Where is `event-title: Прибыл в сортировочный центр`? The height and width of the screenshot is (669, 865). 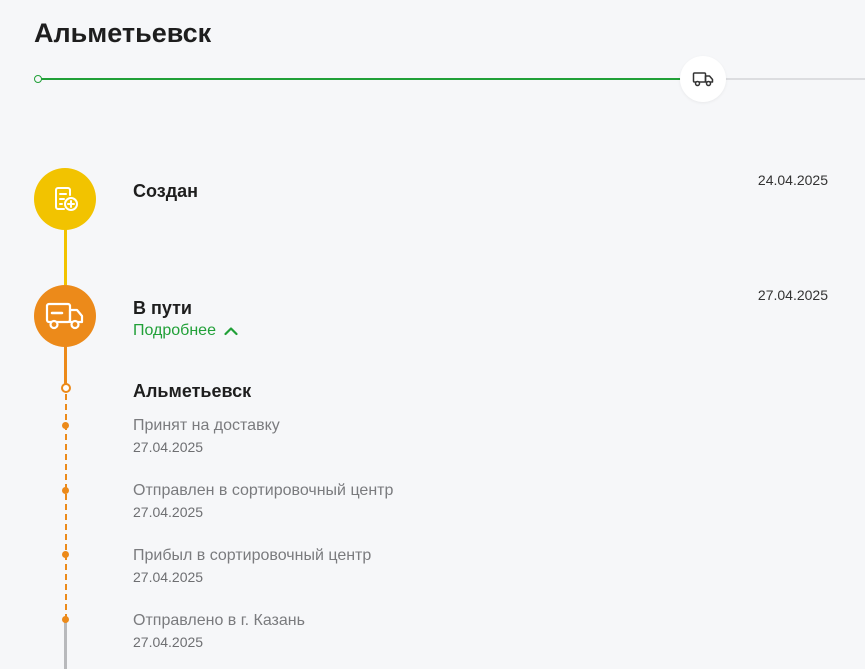
event-title: Прибыл в сортировочный центр is located at coordinates (252, 555).